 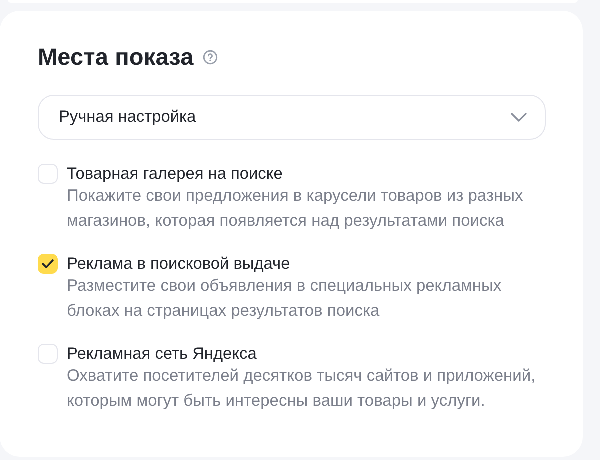 I want to click on option-label: Рекламная сеть Яндекса, so click(x=307, y=354).